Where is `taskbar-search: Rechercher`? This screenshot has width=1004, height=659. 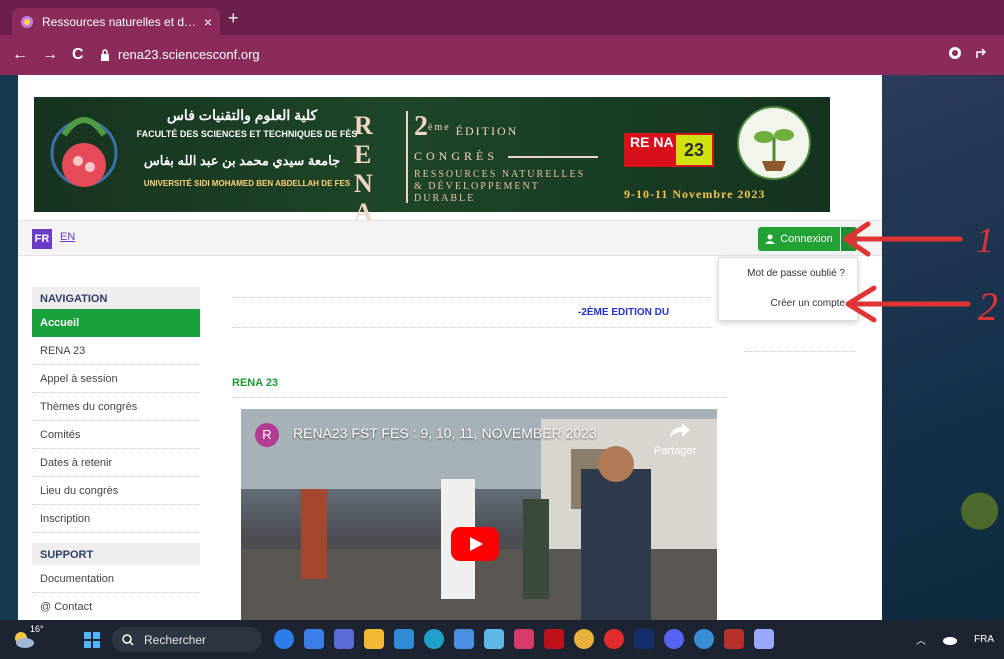
taskbar-search: Rechercher is located at coordinates (187, 639).